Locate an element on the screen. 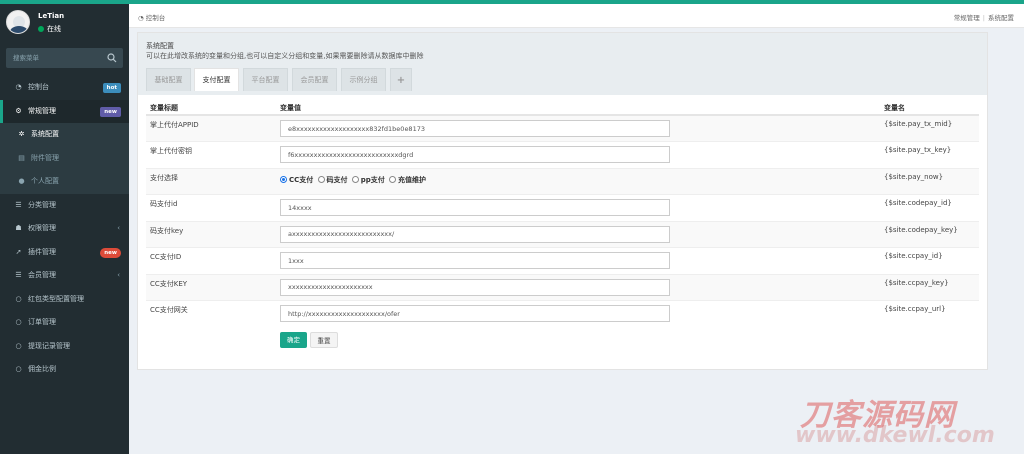  sidebar-item-label: 提现记录管理 is located at coordinates (49, 345).